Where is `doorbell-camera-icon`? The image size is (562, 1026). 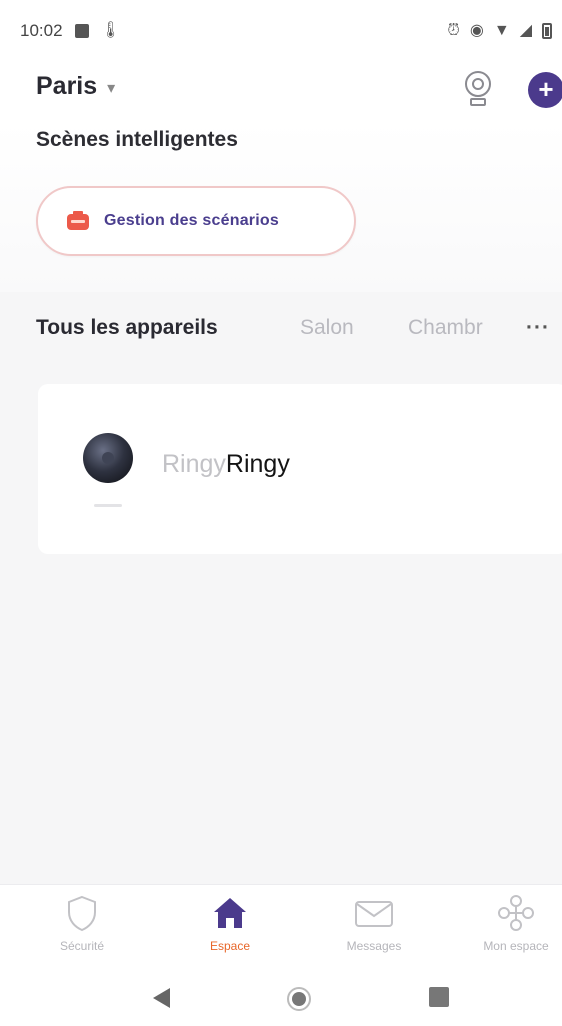
doorbell-camera-icon is located at coordinates (108, 458).